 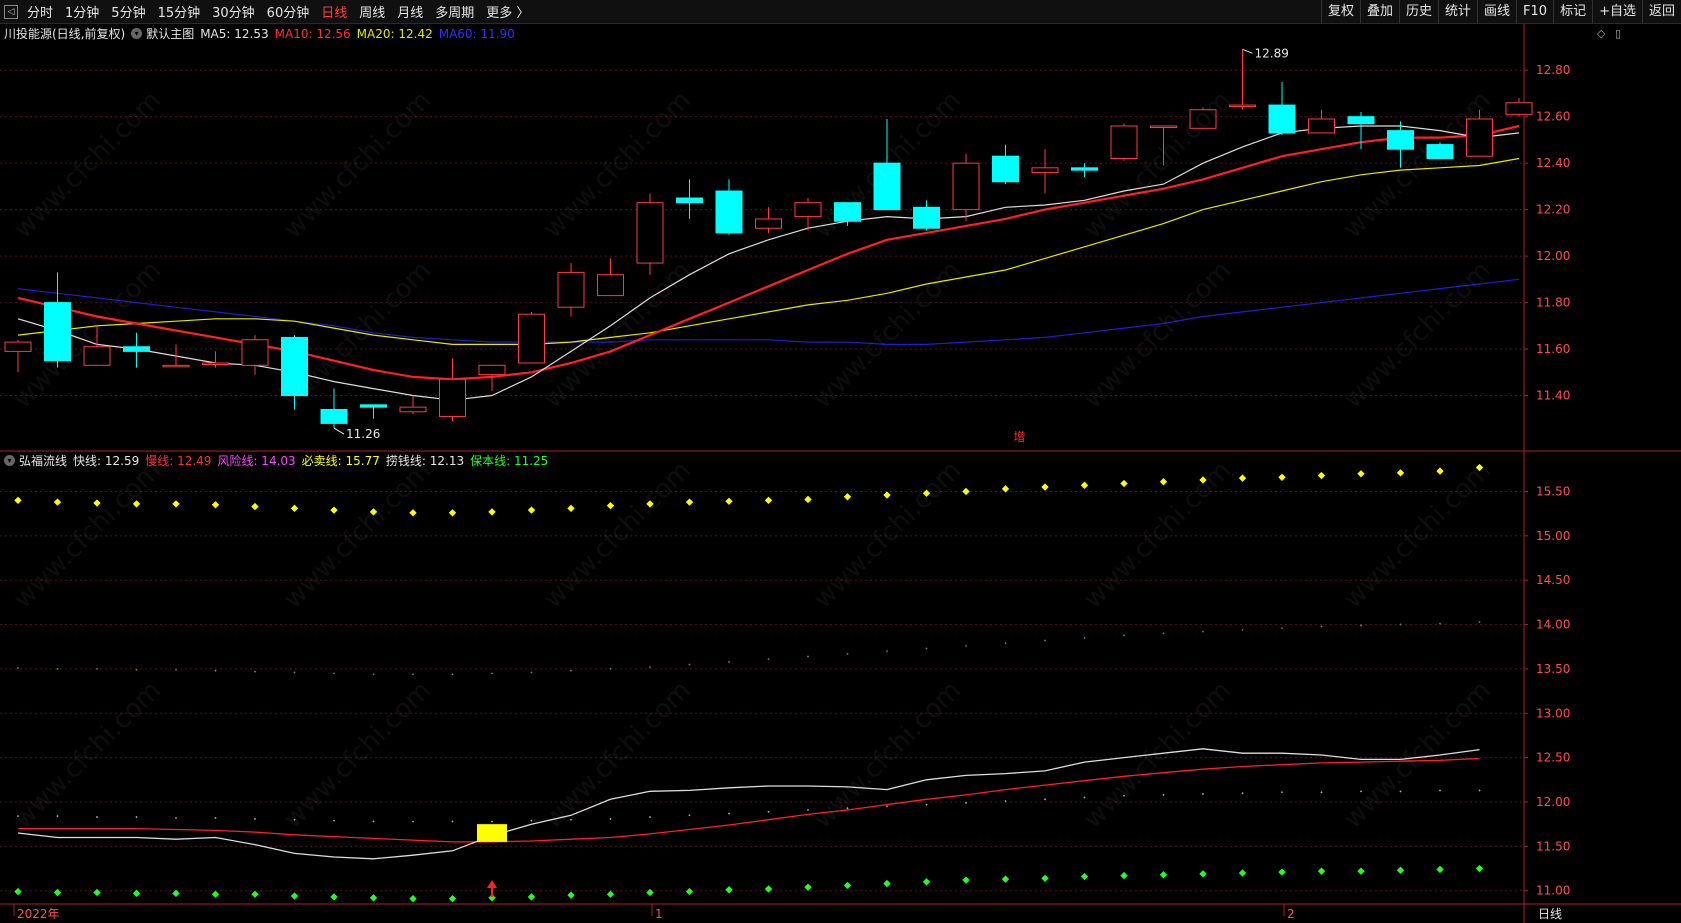 What do you see at coordinates (82, 11) in the screenshot?
I see `period-tab-1: 1分钟` at bounding box center [82, 11].